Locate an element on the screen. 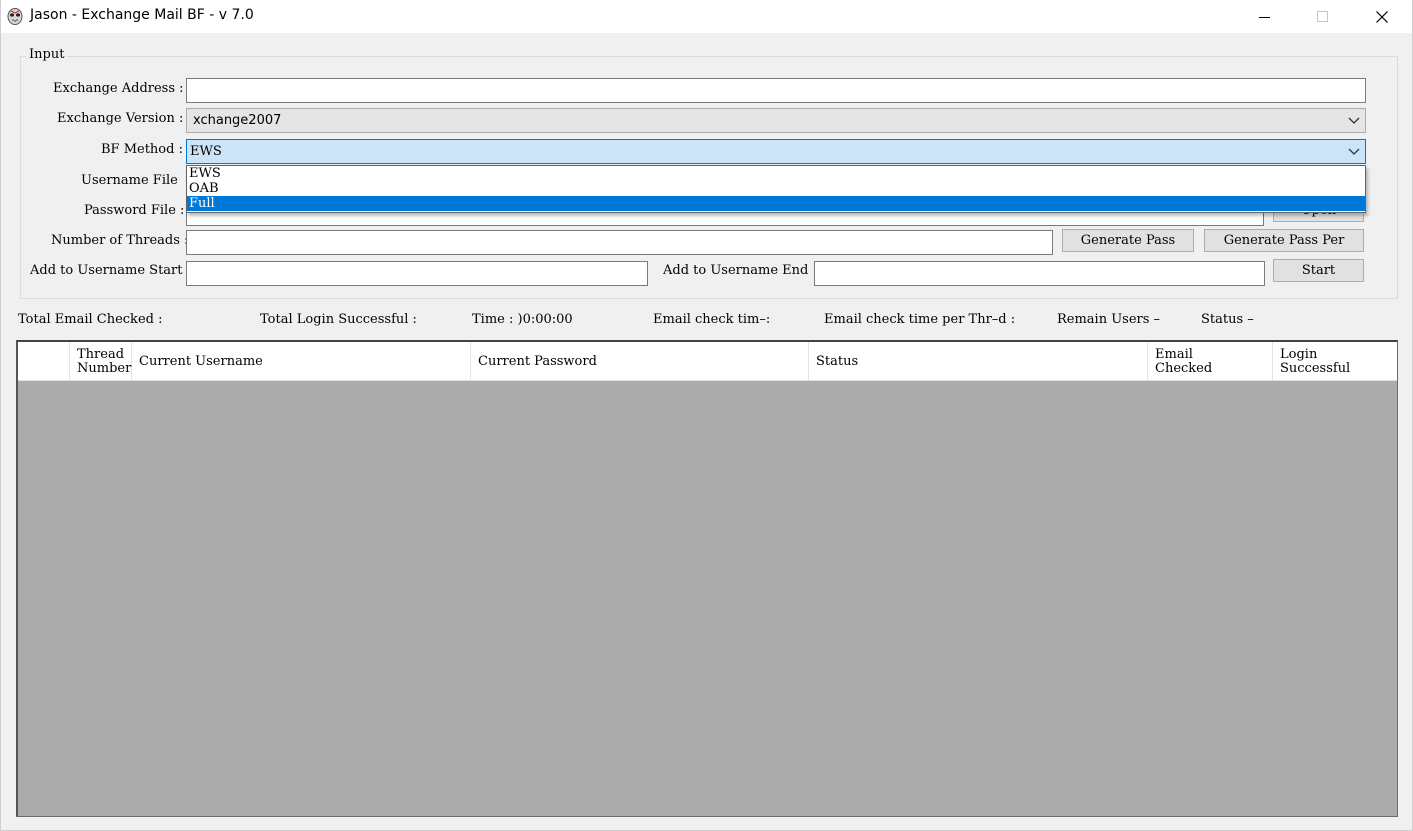 Image resolution: width=1413 pixels, height=831 pixels. bf-method-option: OAB is located at coordinates (776, 188).